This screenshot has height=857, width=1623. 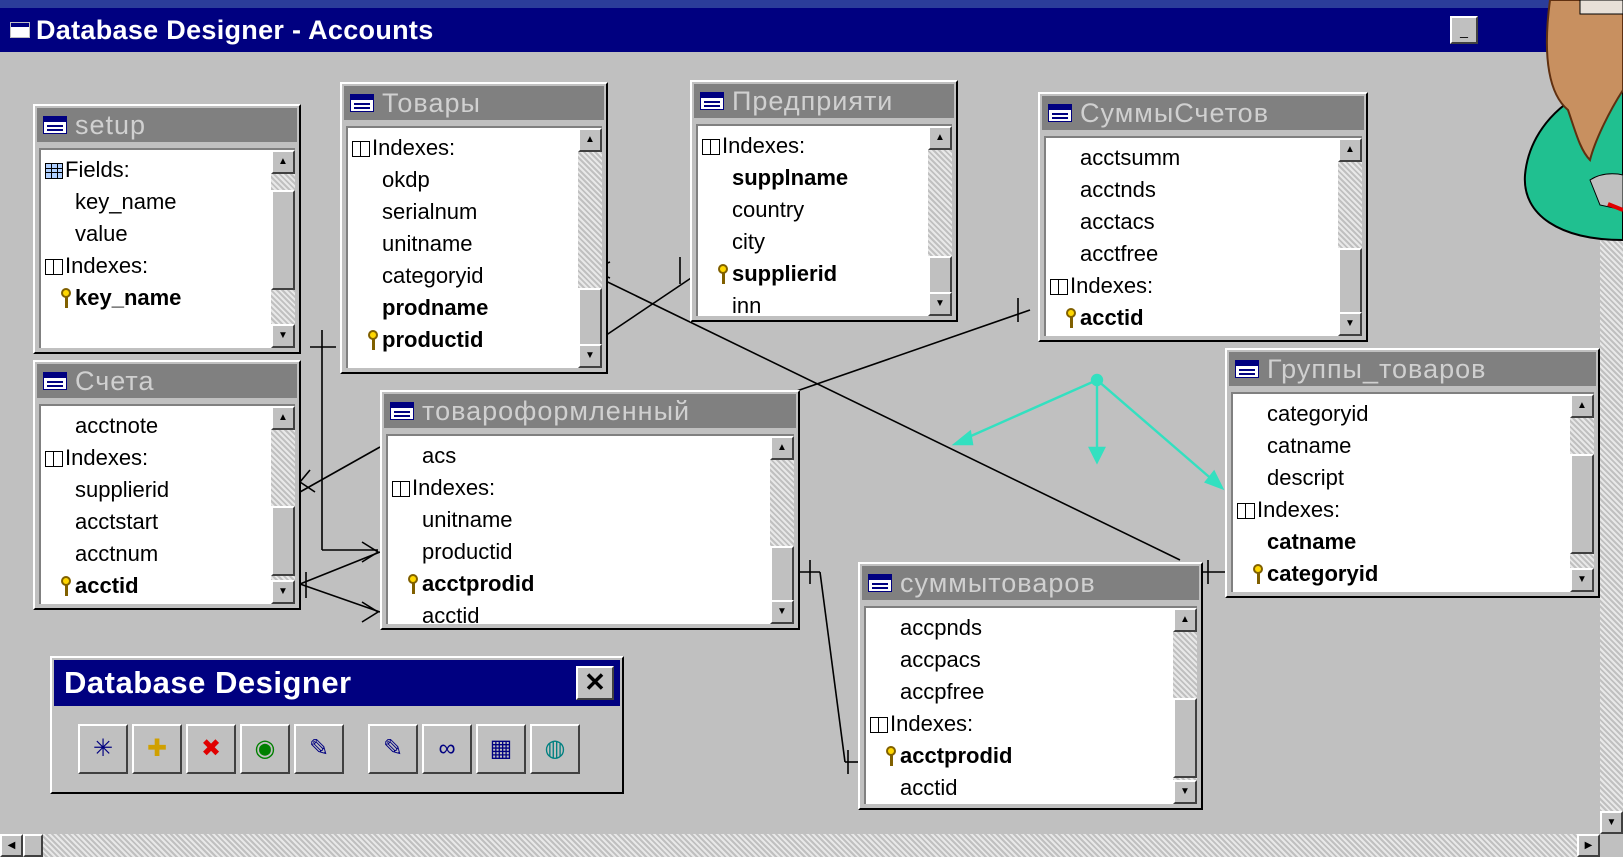 What do you see at coordinates (1203, 113) in the screenshot?
I see `table-title-bar: СуммыСчетов` at bounding box center [1203, 113].